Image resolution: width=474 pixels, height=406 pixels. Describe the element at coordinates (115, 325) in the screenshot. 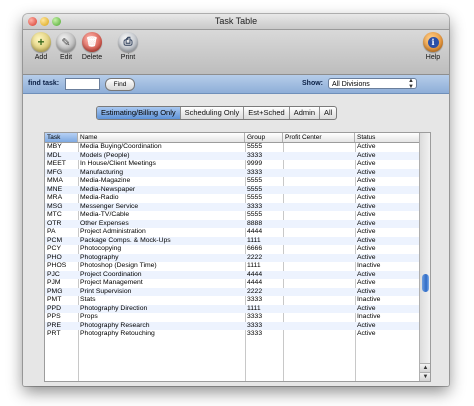

I see `cell-name: Photography Research` at that location.